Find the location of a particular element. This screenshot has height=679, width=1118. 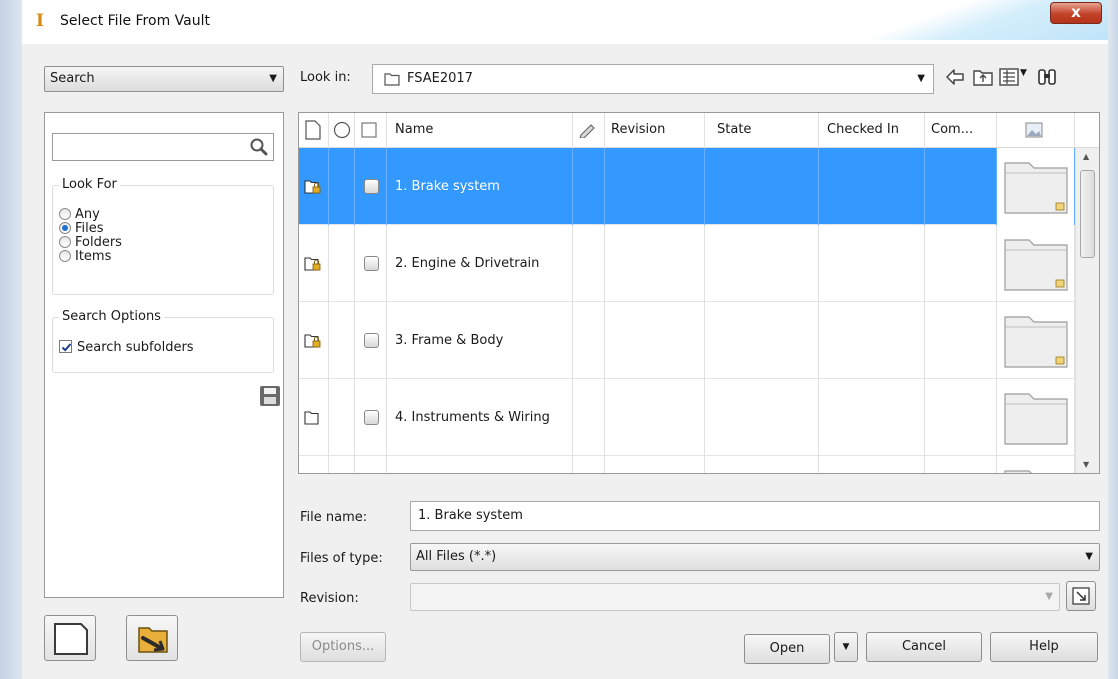

radio-items: Items is located at coordinates (85, 257).